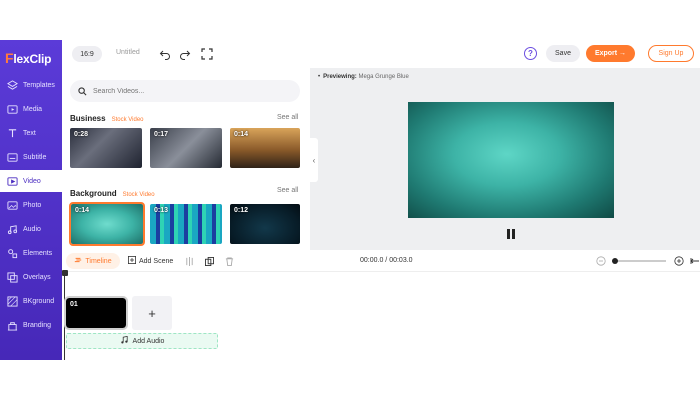 Image resolution: width=700 pixels, height=400 pixels. What do you see at coordinates (12, 85) in the screenshot?
I see `layers-icon` at bounding box center [12, 85].